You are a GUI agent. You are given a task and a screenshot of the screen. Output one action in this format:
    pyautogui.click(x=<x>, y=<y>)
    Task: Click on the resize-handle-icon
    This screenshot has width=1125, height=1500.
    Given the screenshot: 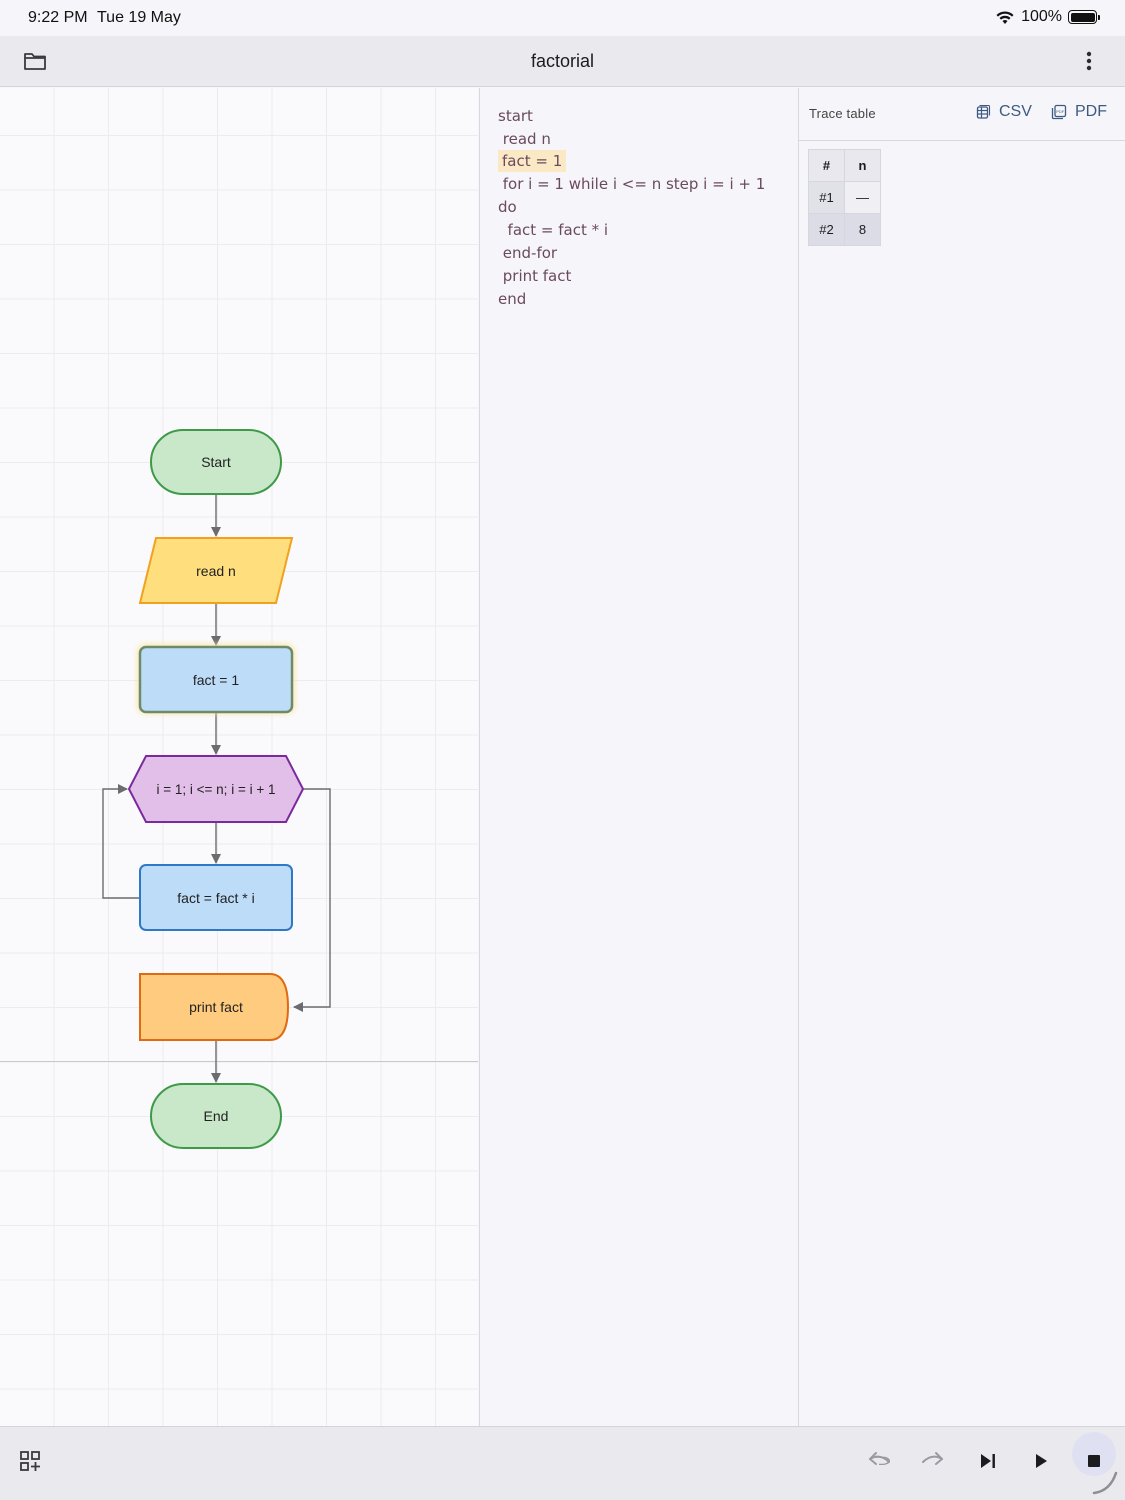 What is the action you would take?
    pyautogui.click(x=1105, y=1483)
    